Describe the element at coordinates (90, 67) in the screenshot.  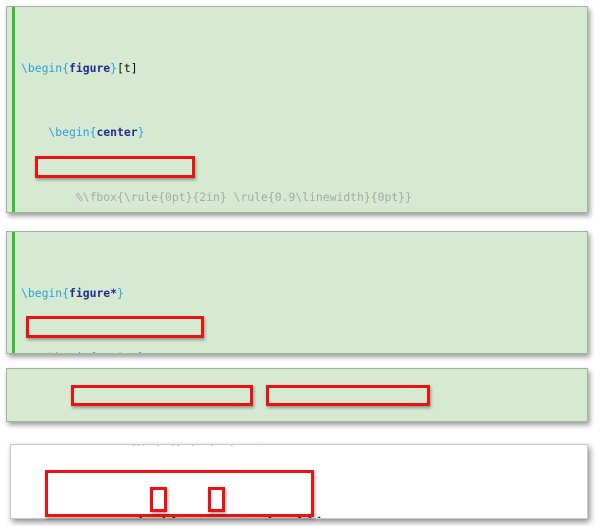
I see `env-name: figure` at that location.